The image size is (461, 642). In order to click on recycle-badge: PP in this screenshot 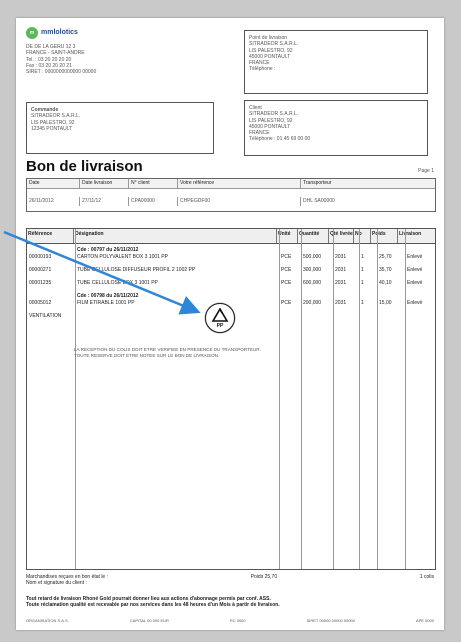, I will do `click(220, 318)`.